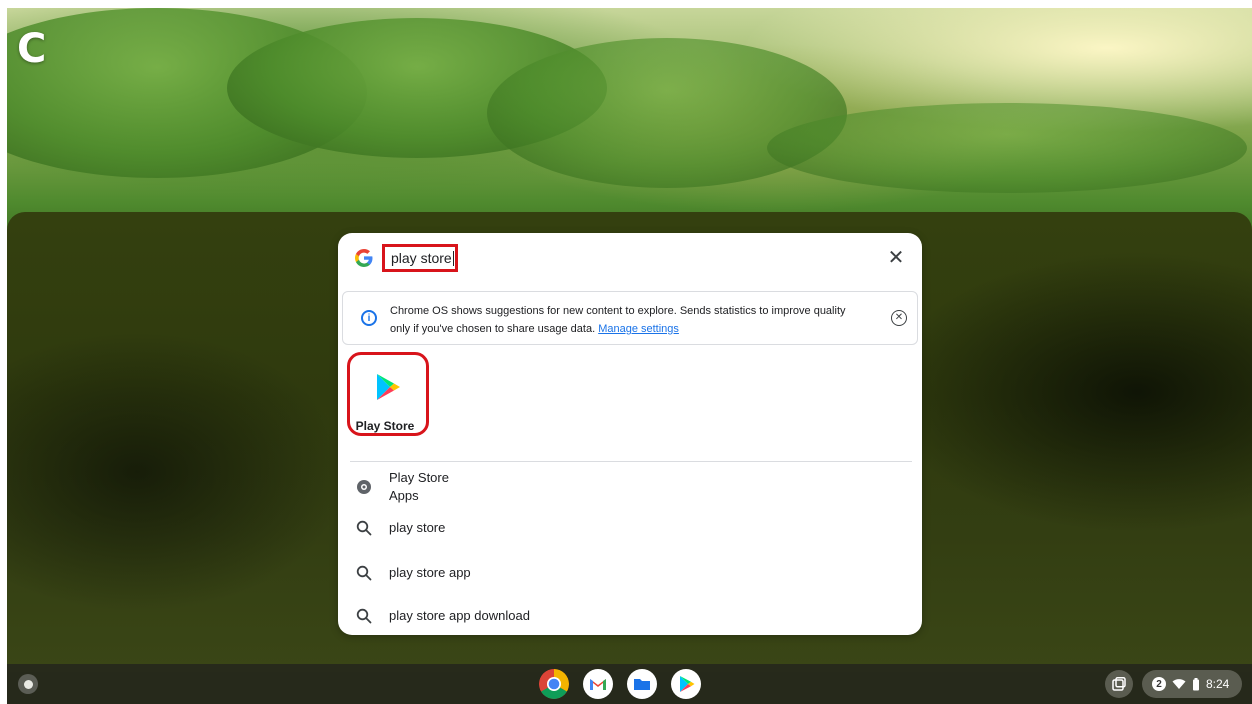 The image size is (1252, 704). What do you see at coordinates (364, 487) in the screenshot?
I see `settings-gear-icon` at bounding box center [364, 487].